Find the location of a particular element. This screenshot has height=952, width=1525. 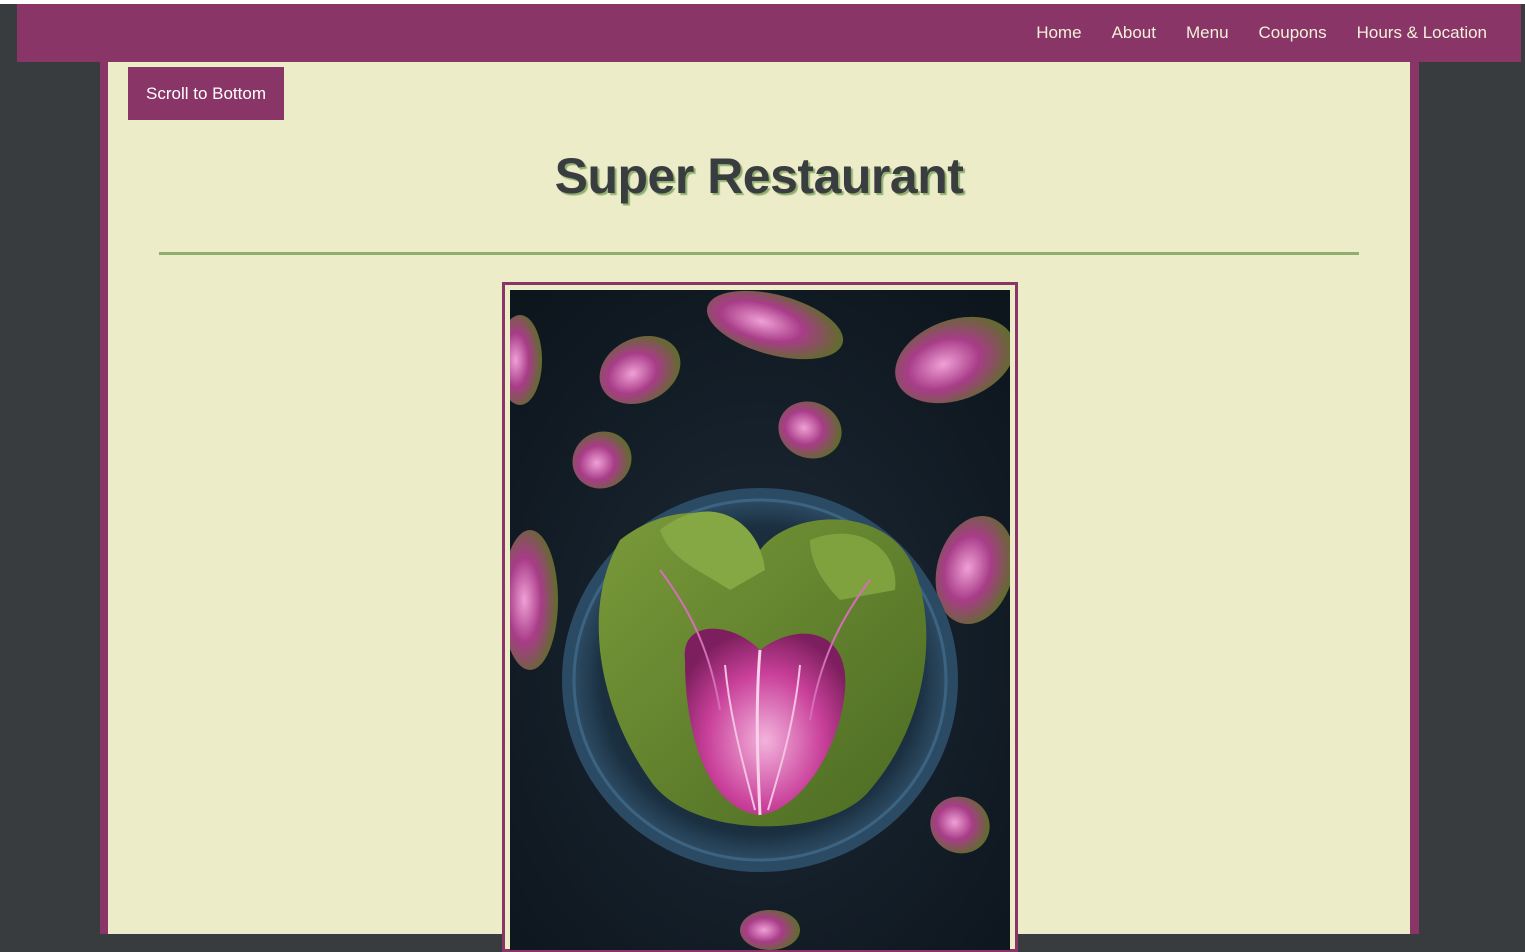

scroll-to-bottom-button: Scroll to Bottom is located at coordinates (206, 93).